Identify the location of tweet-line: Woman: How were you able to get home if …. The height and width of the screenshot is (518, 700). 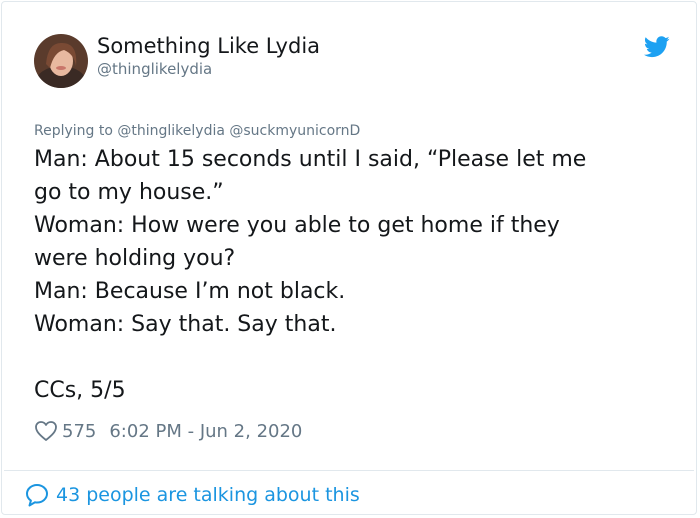
(297, 225).